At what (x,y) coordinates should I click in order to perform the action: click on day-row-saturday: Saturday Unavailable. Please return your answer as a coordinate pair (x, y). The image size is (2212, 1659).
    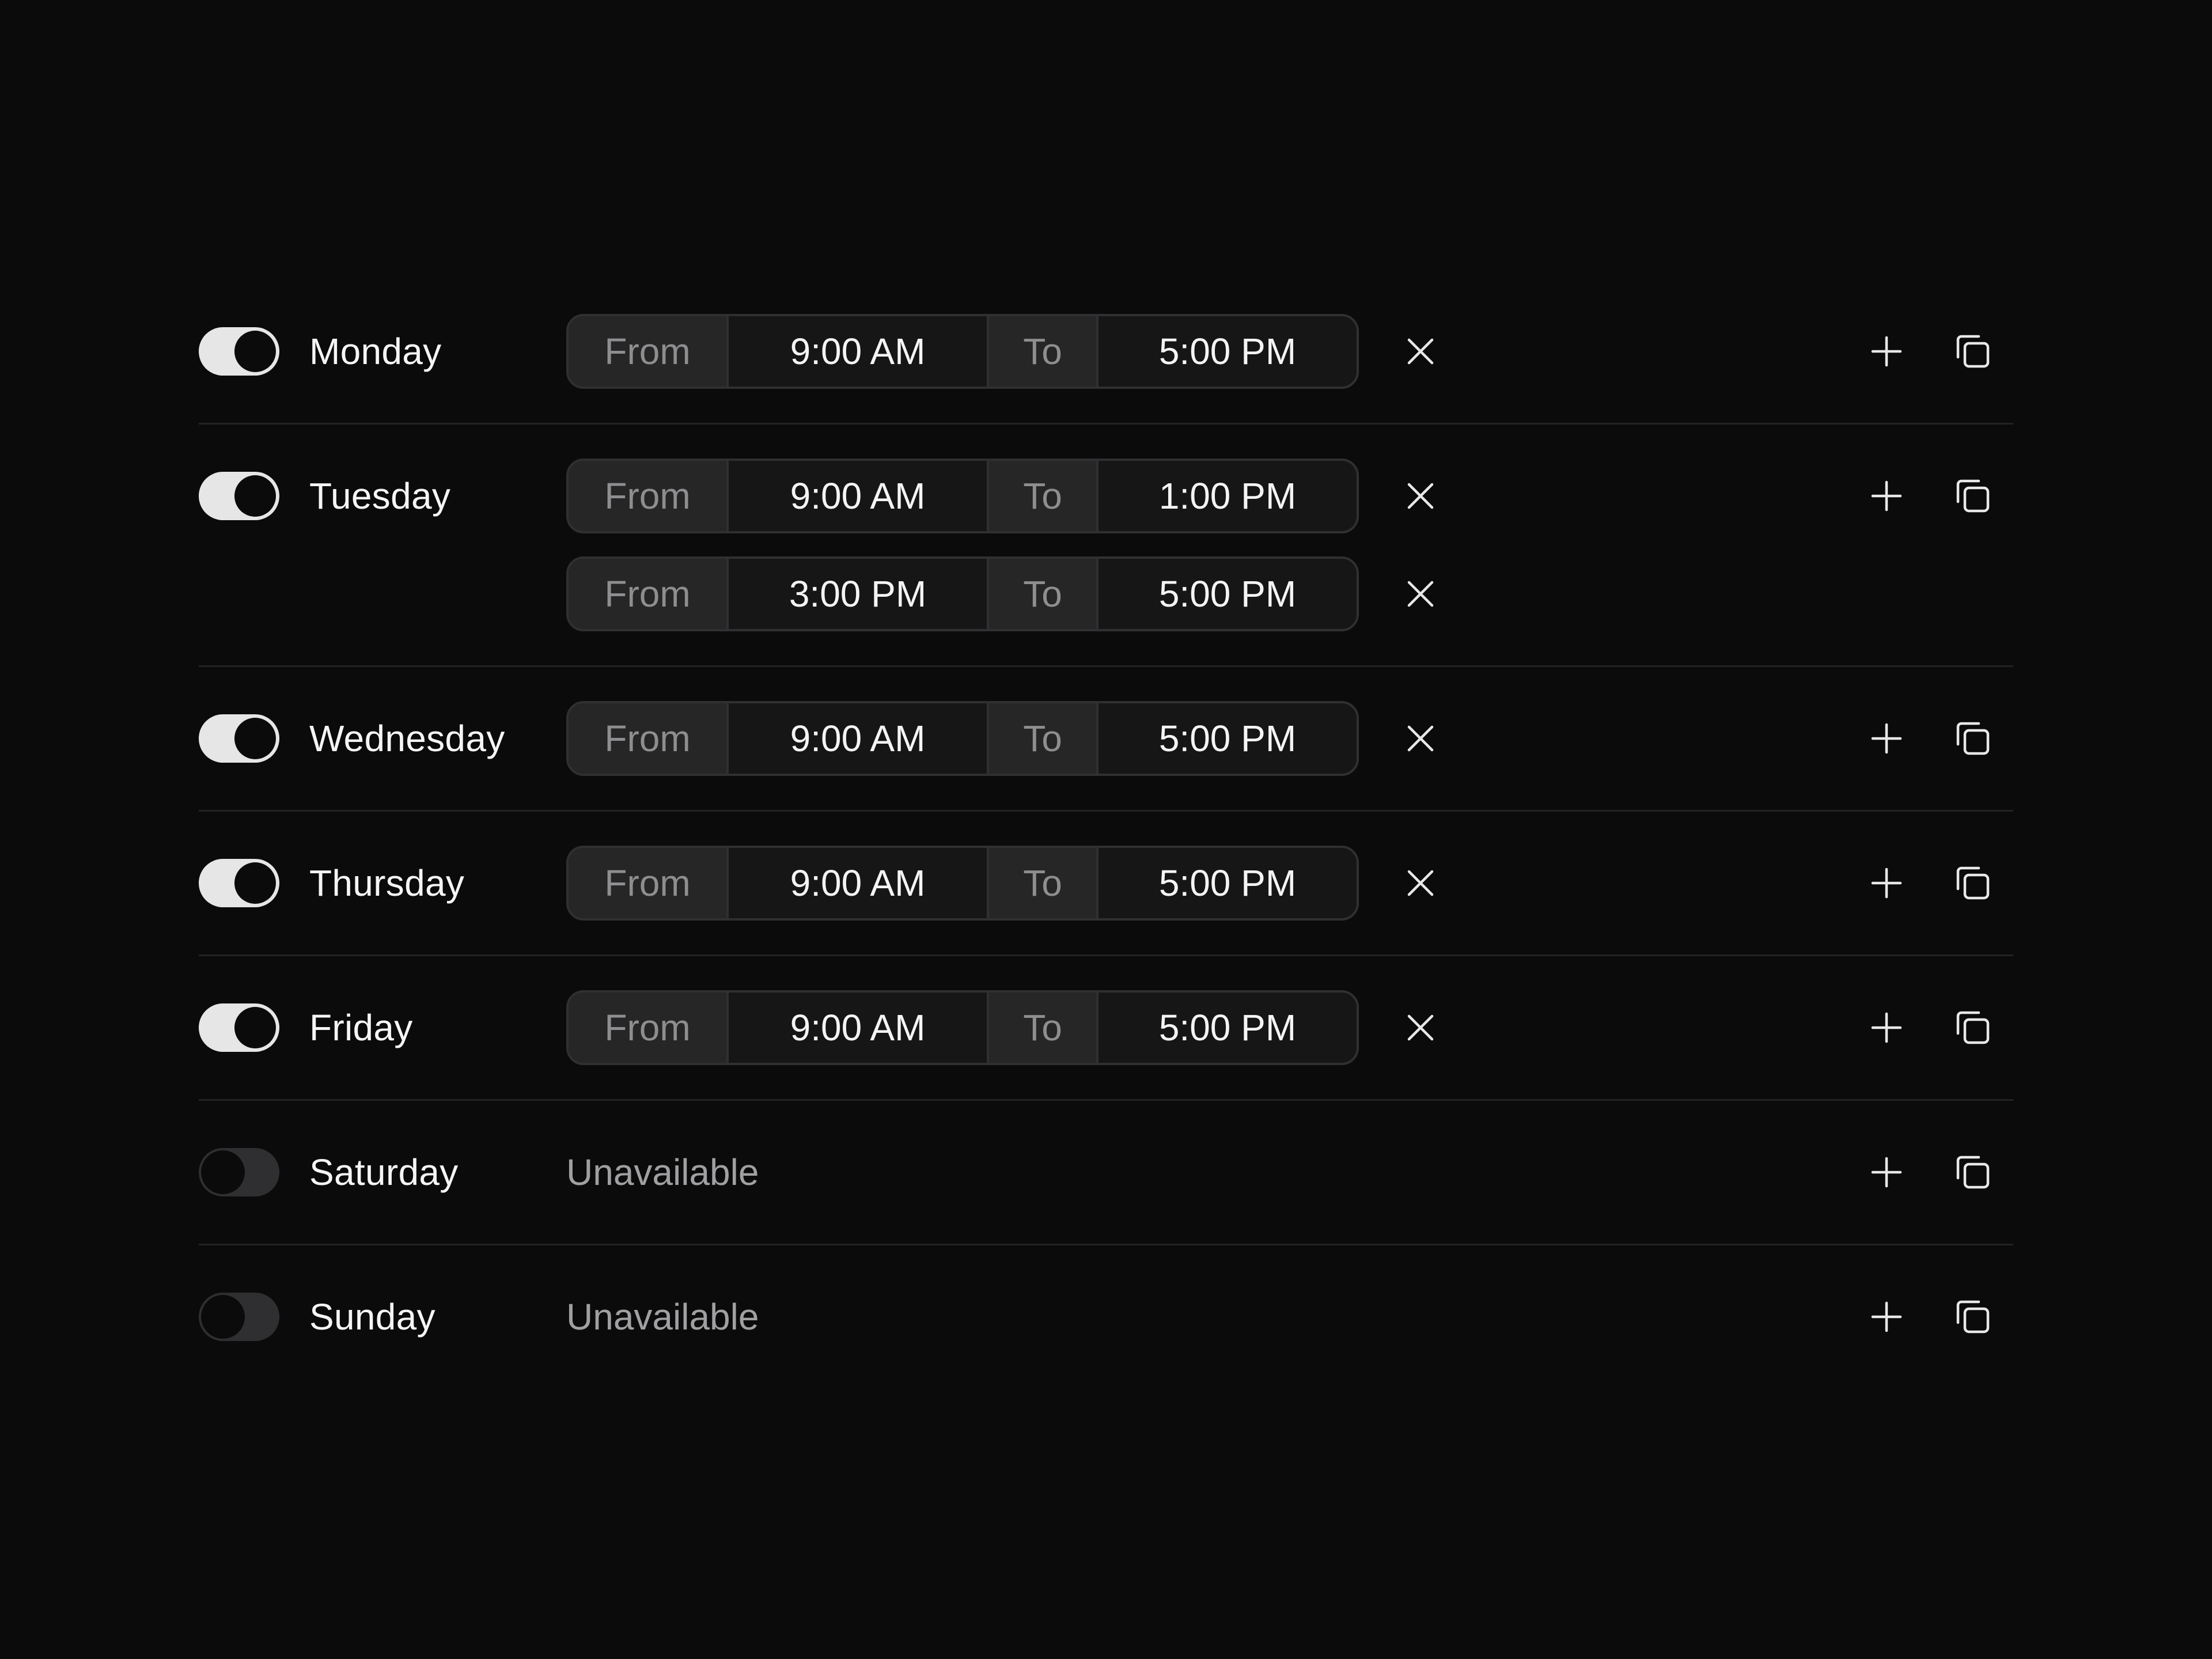
    Looking at the image, I should click on (1106, 1173).